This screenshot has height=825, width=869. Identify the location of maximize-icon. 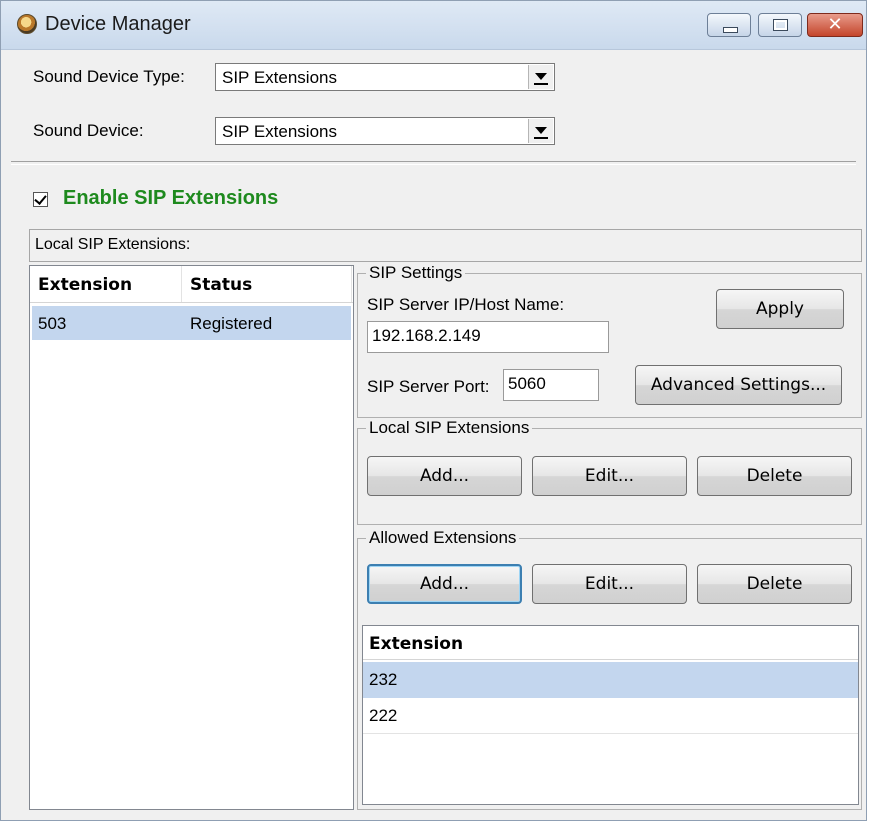
(780, 25).